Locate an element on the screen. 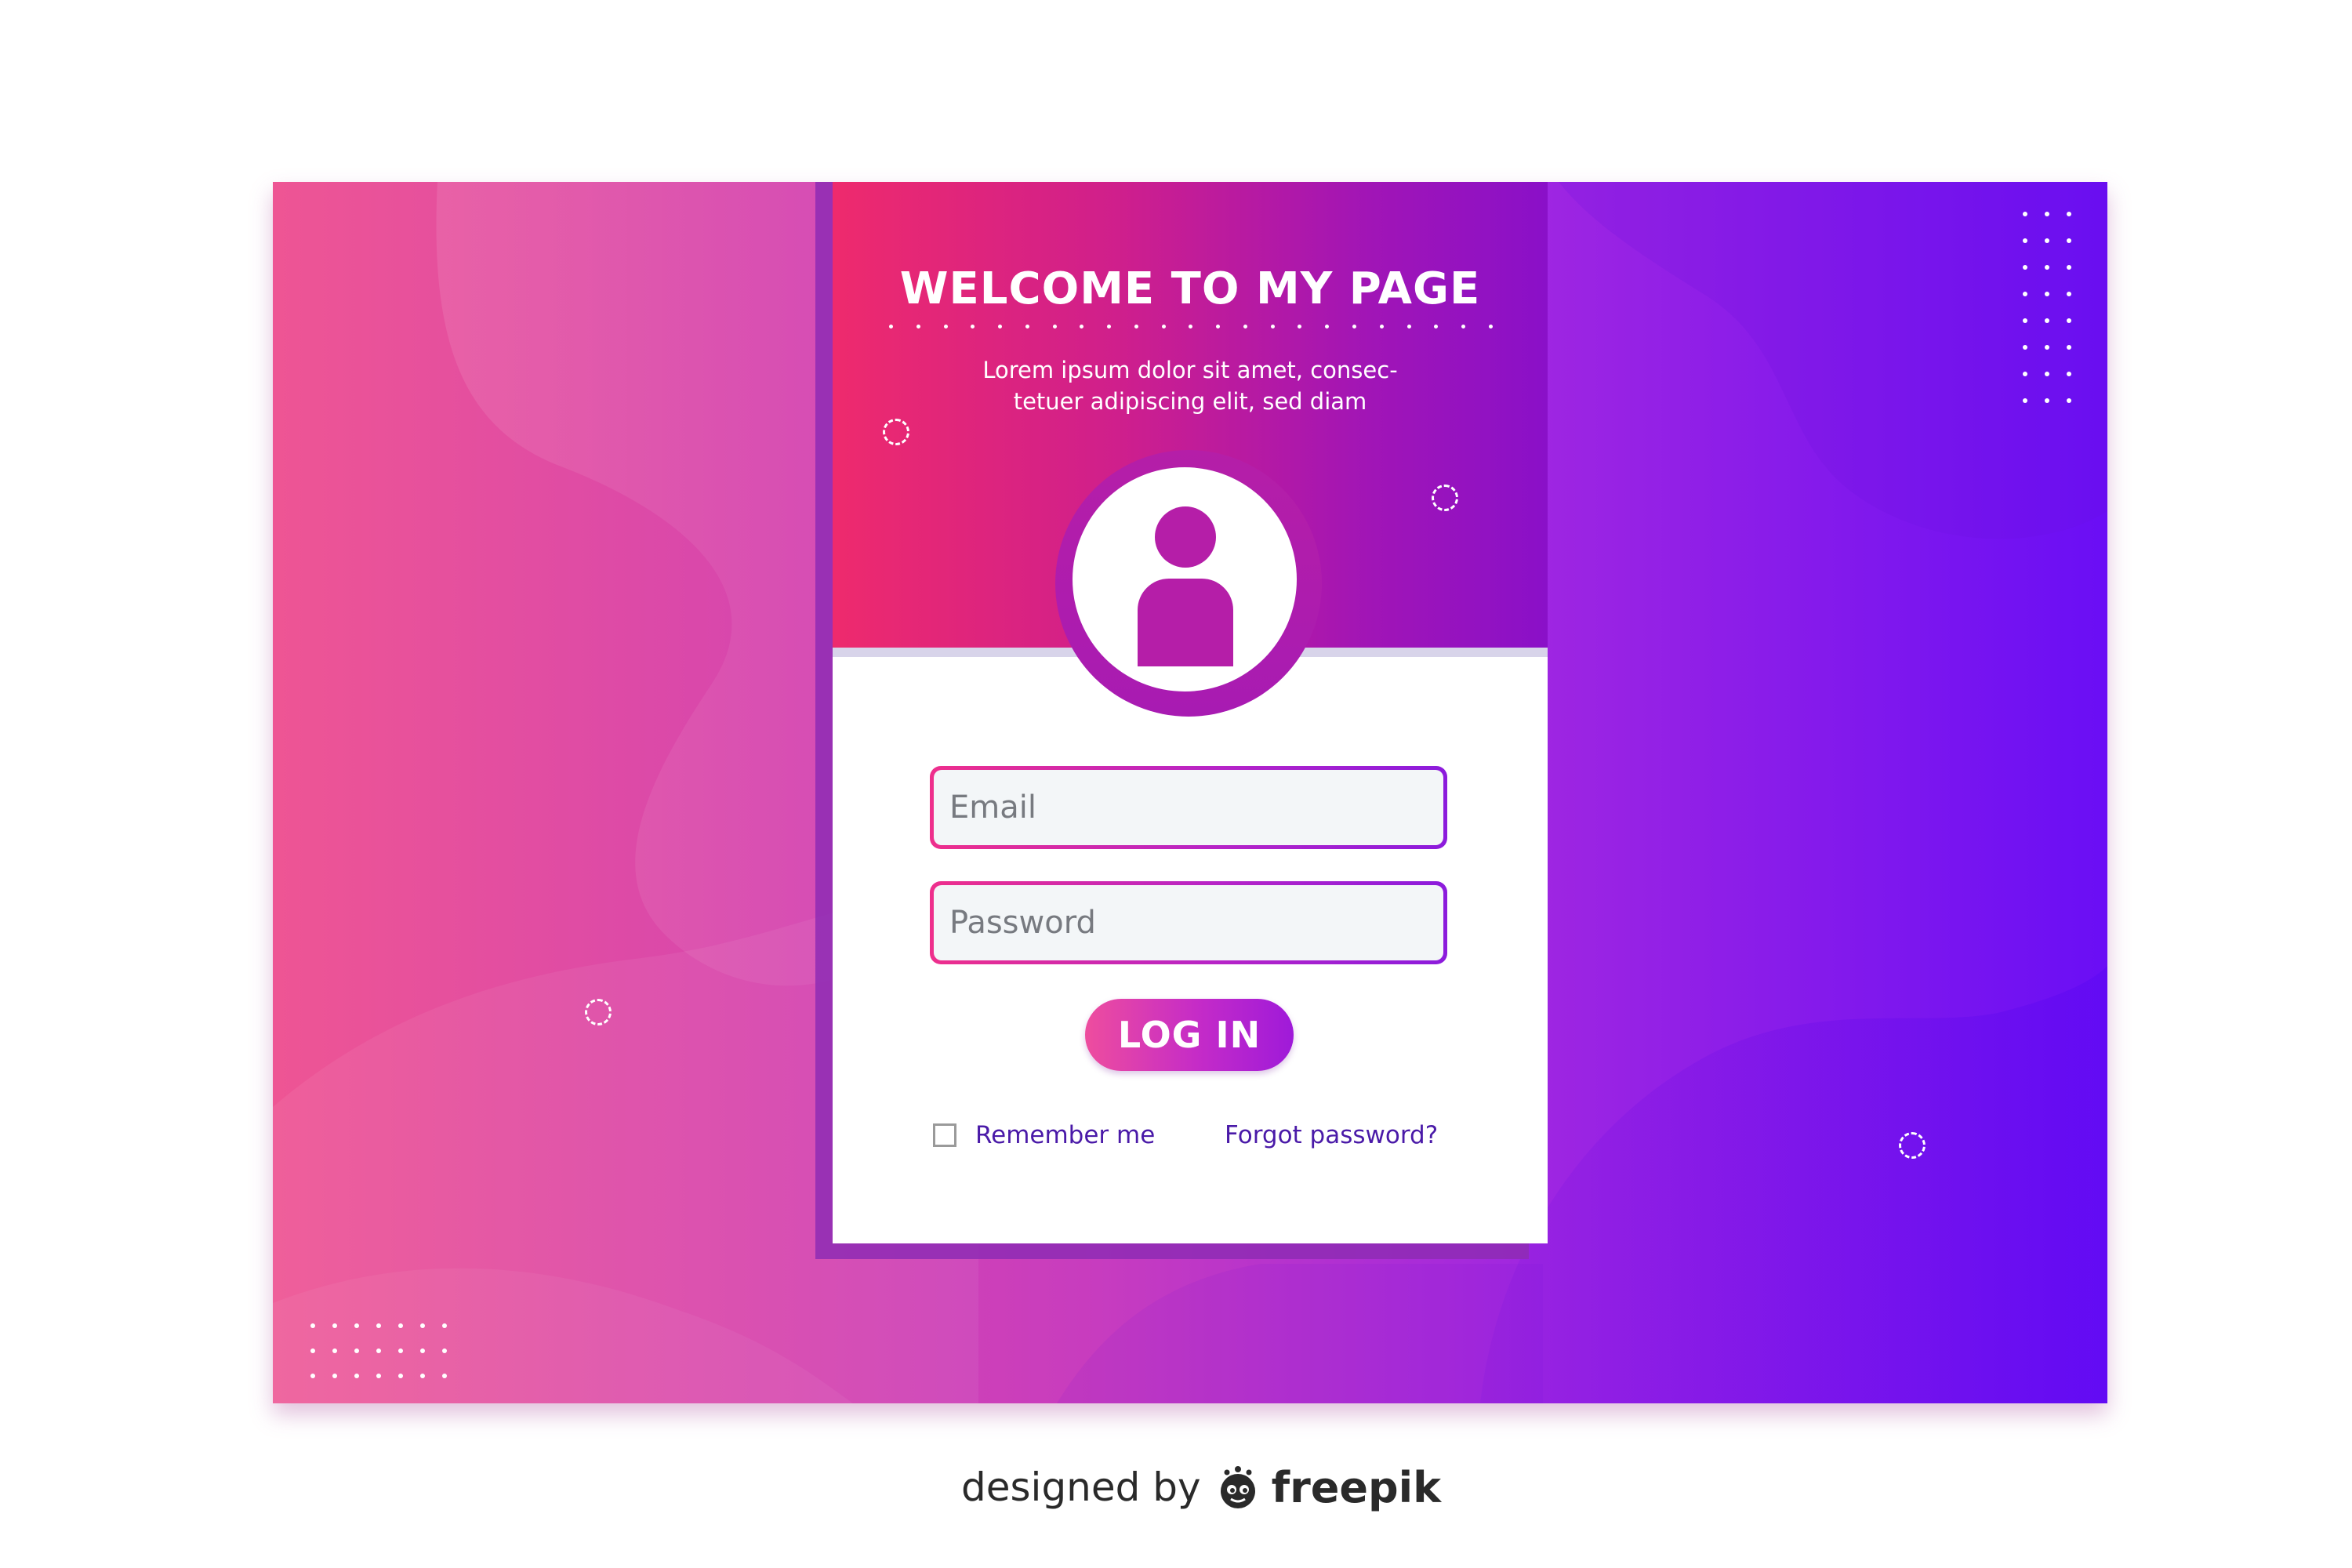 This screenshot has width=2352, height=1568. dashed-ring-right is located at coordinates (1912, 1145).